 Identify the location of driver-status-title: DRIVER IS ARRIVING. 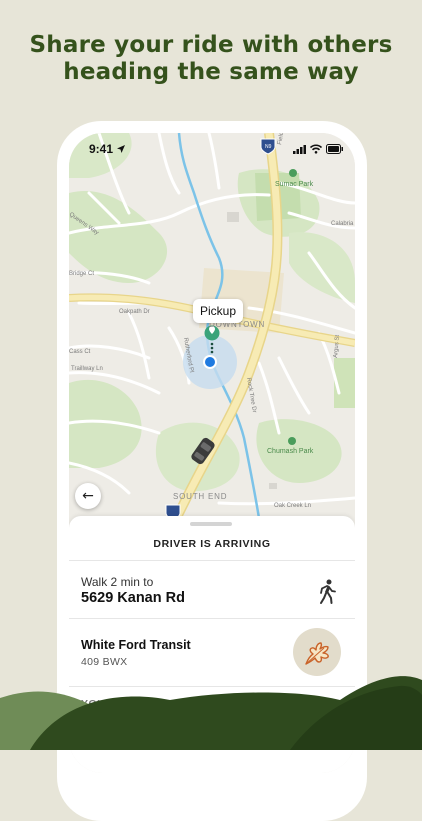
(212, 544).